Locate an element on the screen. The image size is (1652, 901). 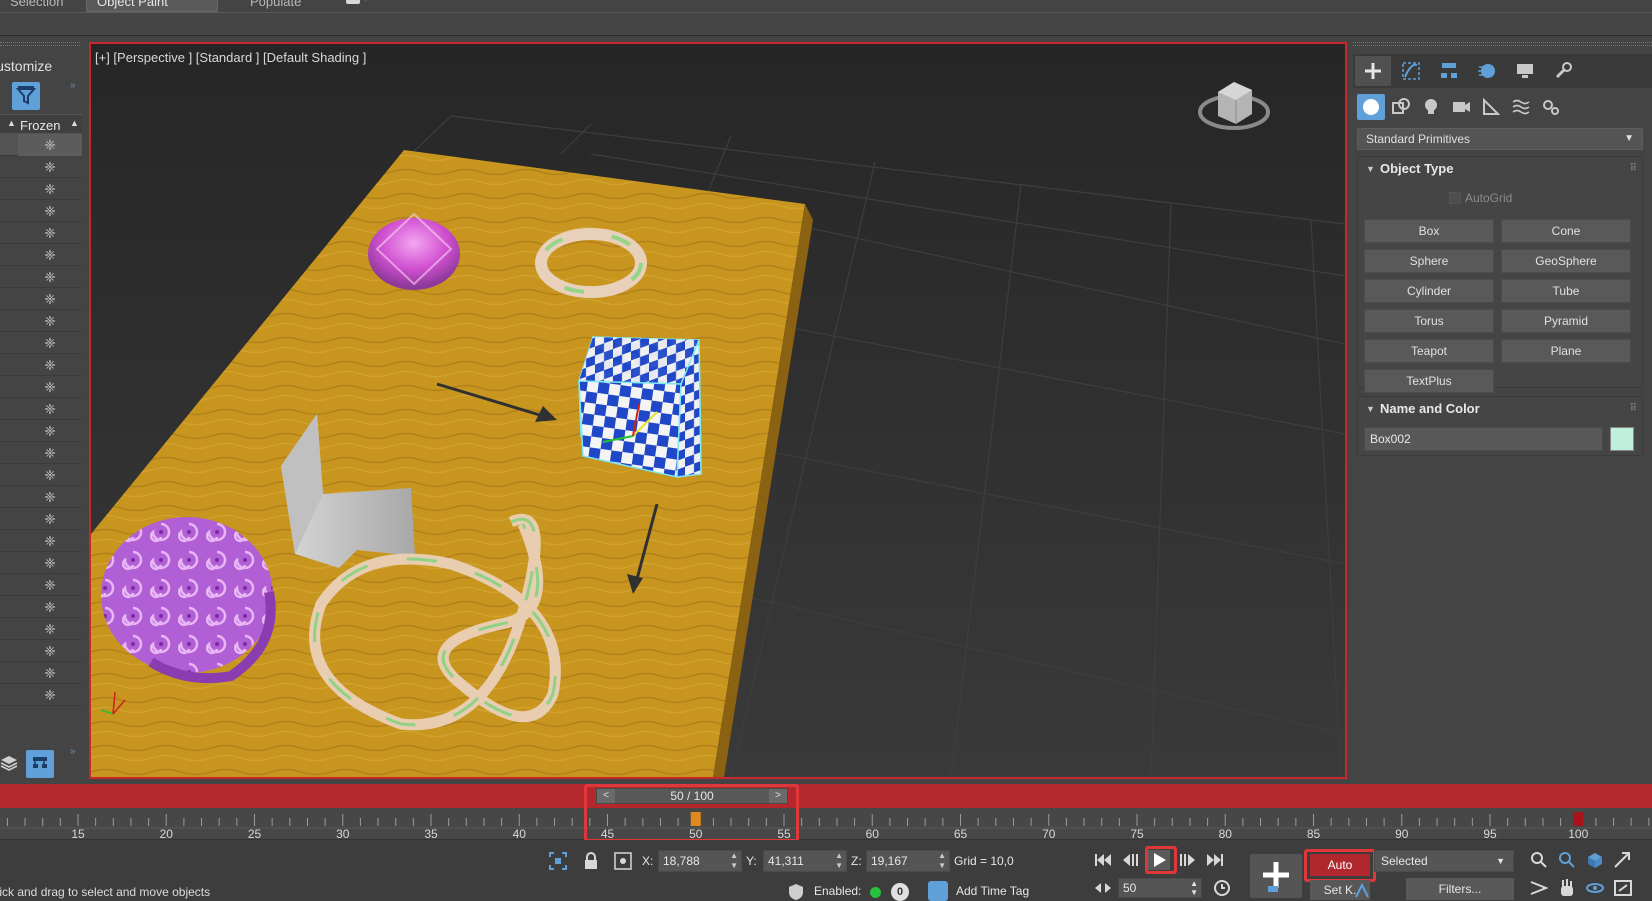
tab-display is located at coordinates (1525, 71).